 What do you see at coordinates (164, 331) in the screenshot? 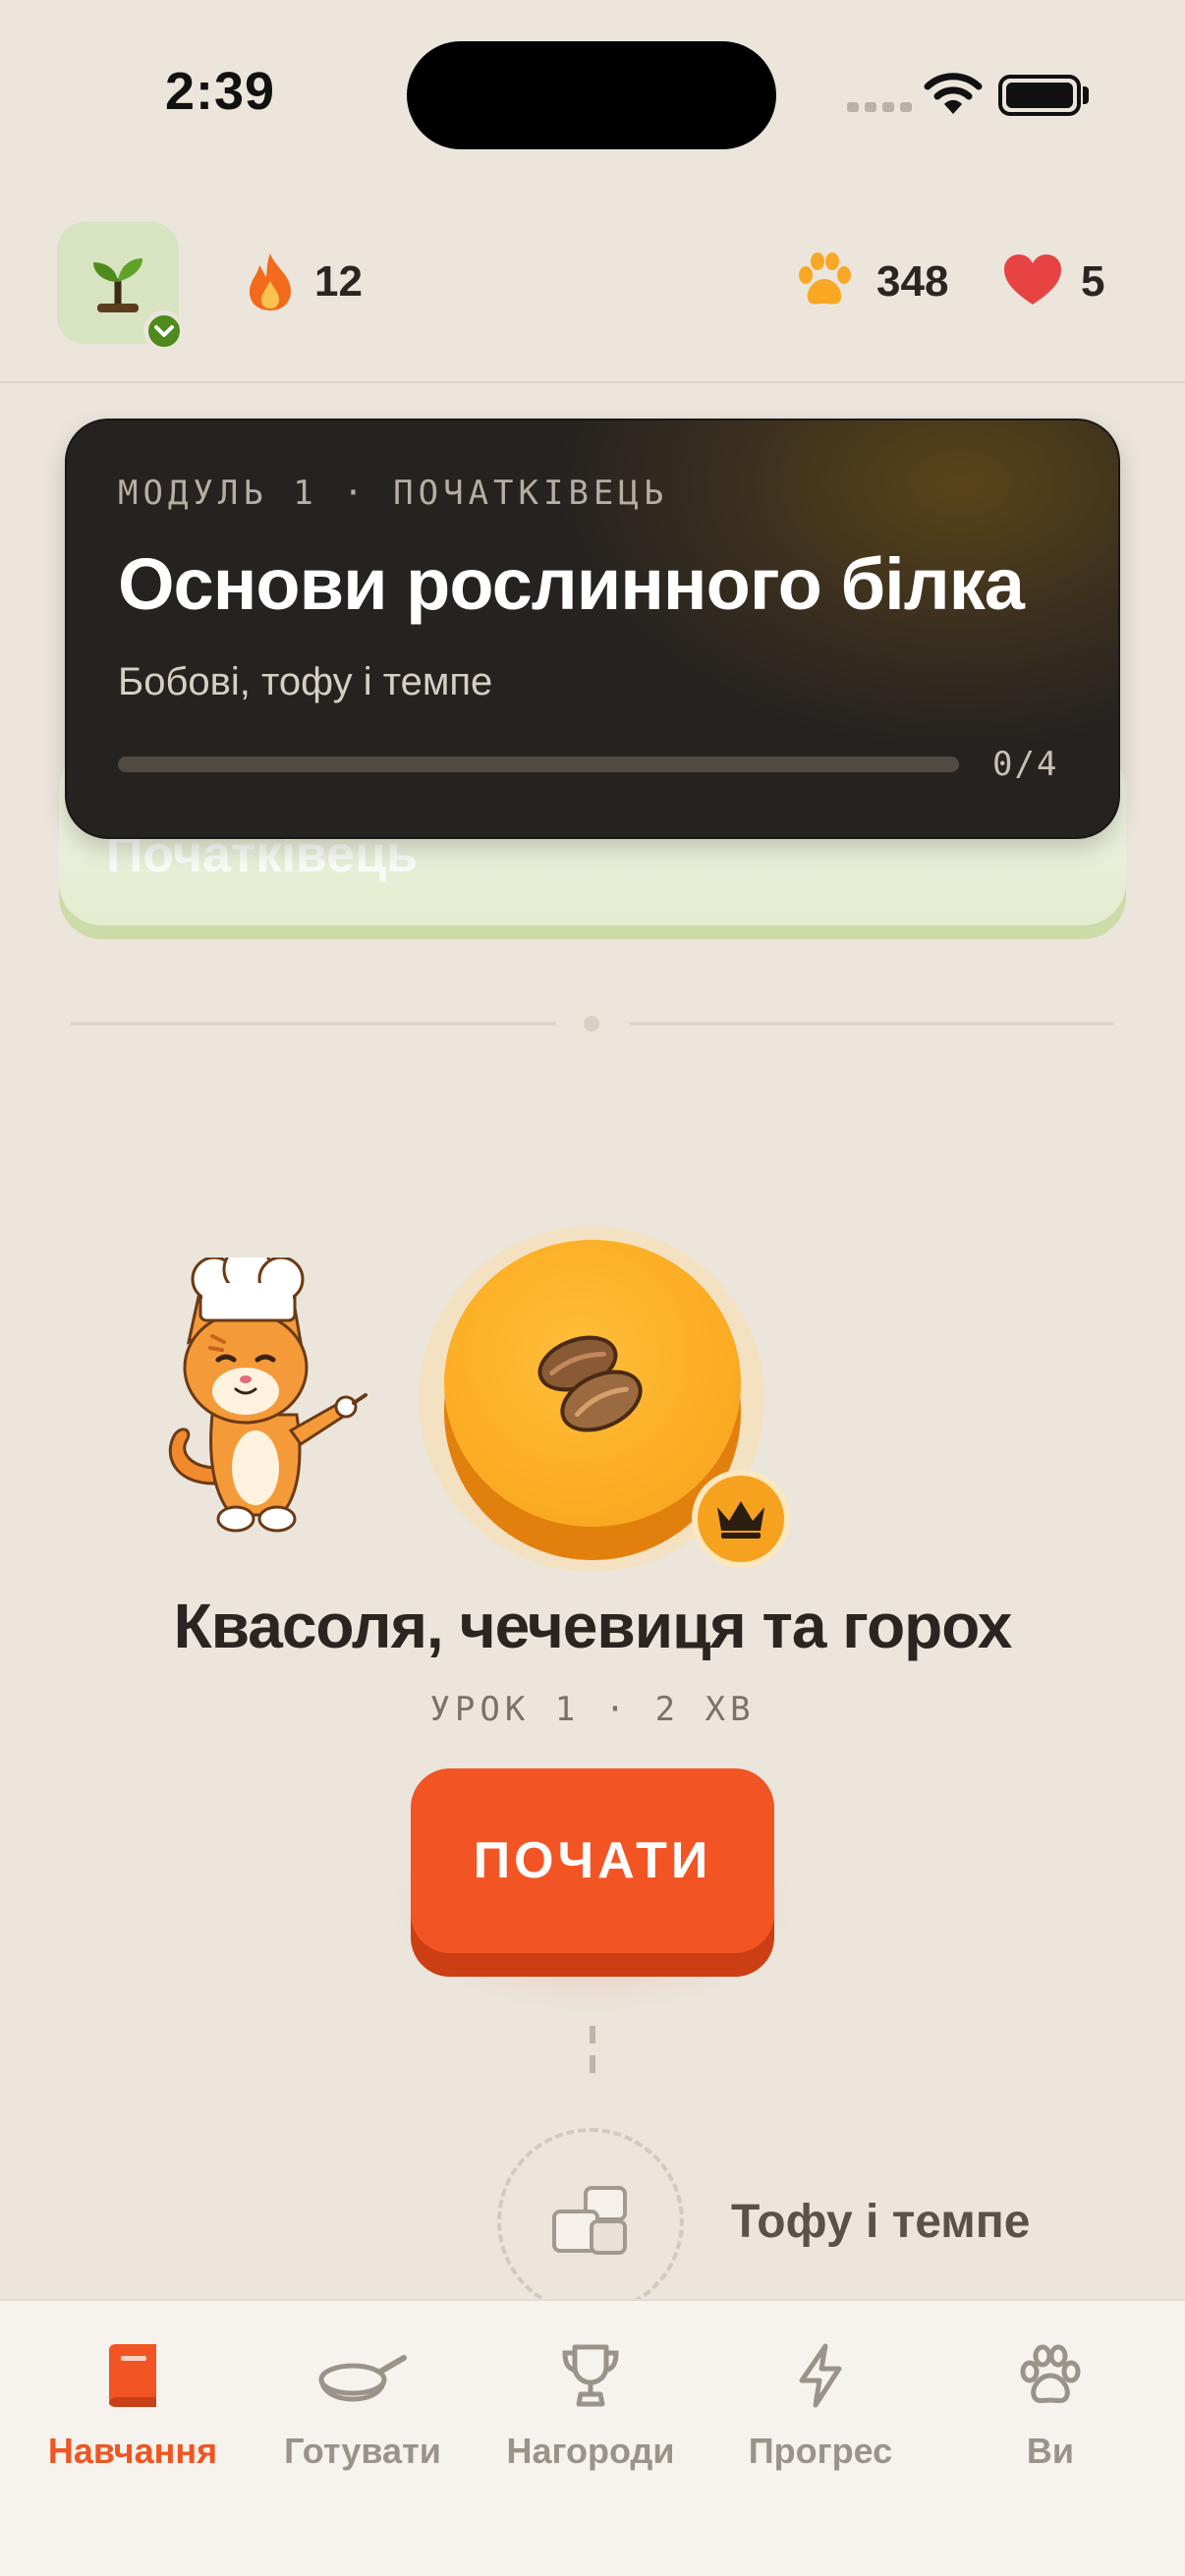
I see `check-icon` at bounding box center [164, 331].